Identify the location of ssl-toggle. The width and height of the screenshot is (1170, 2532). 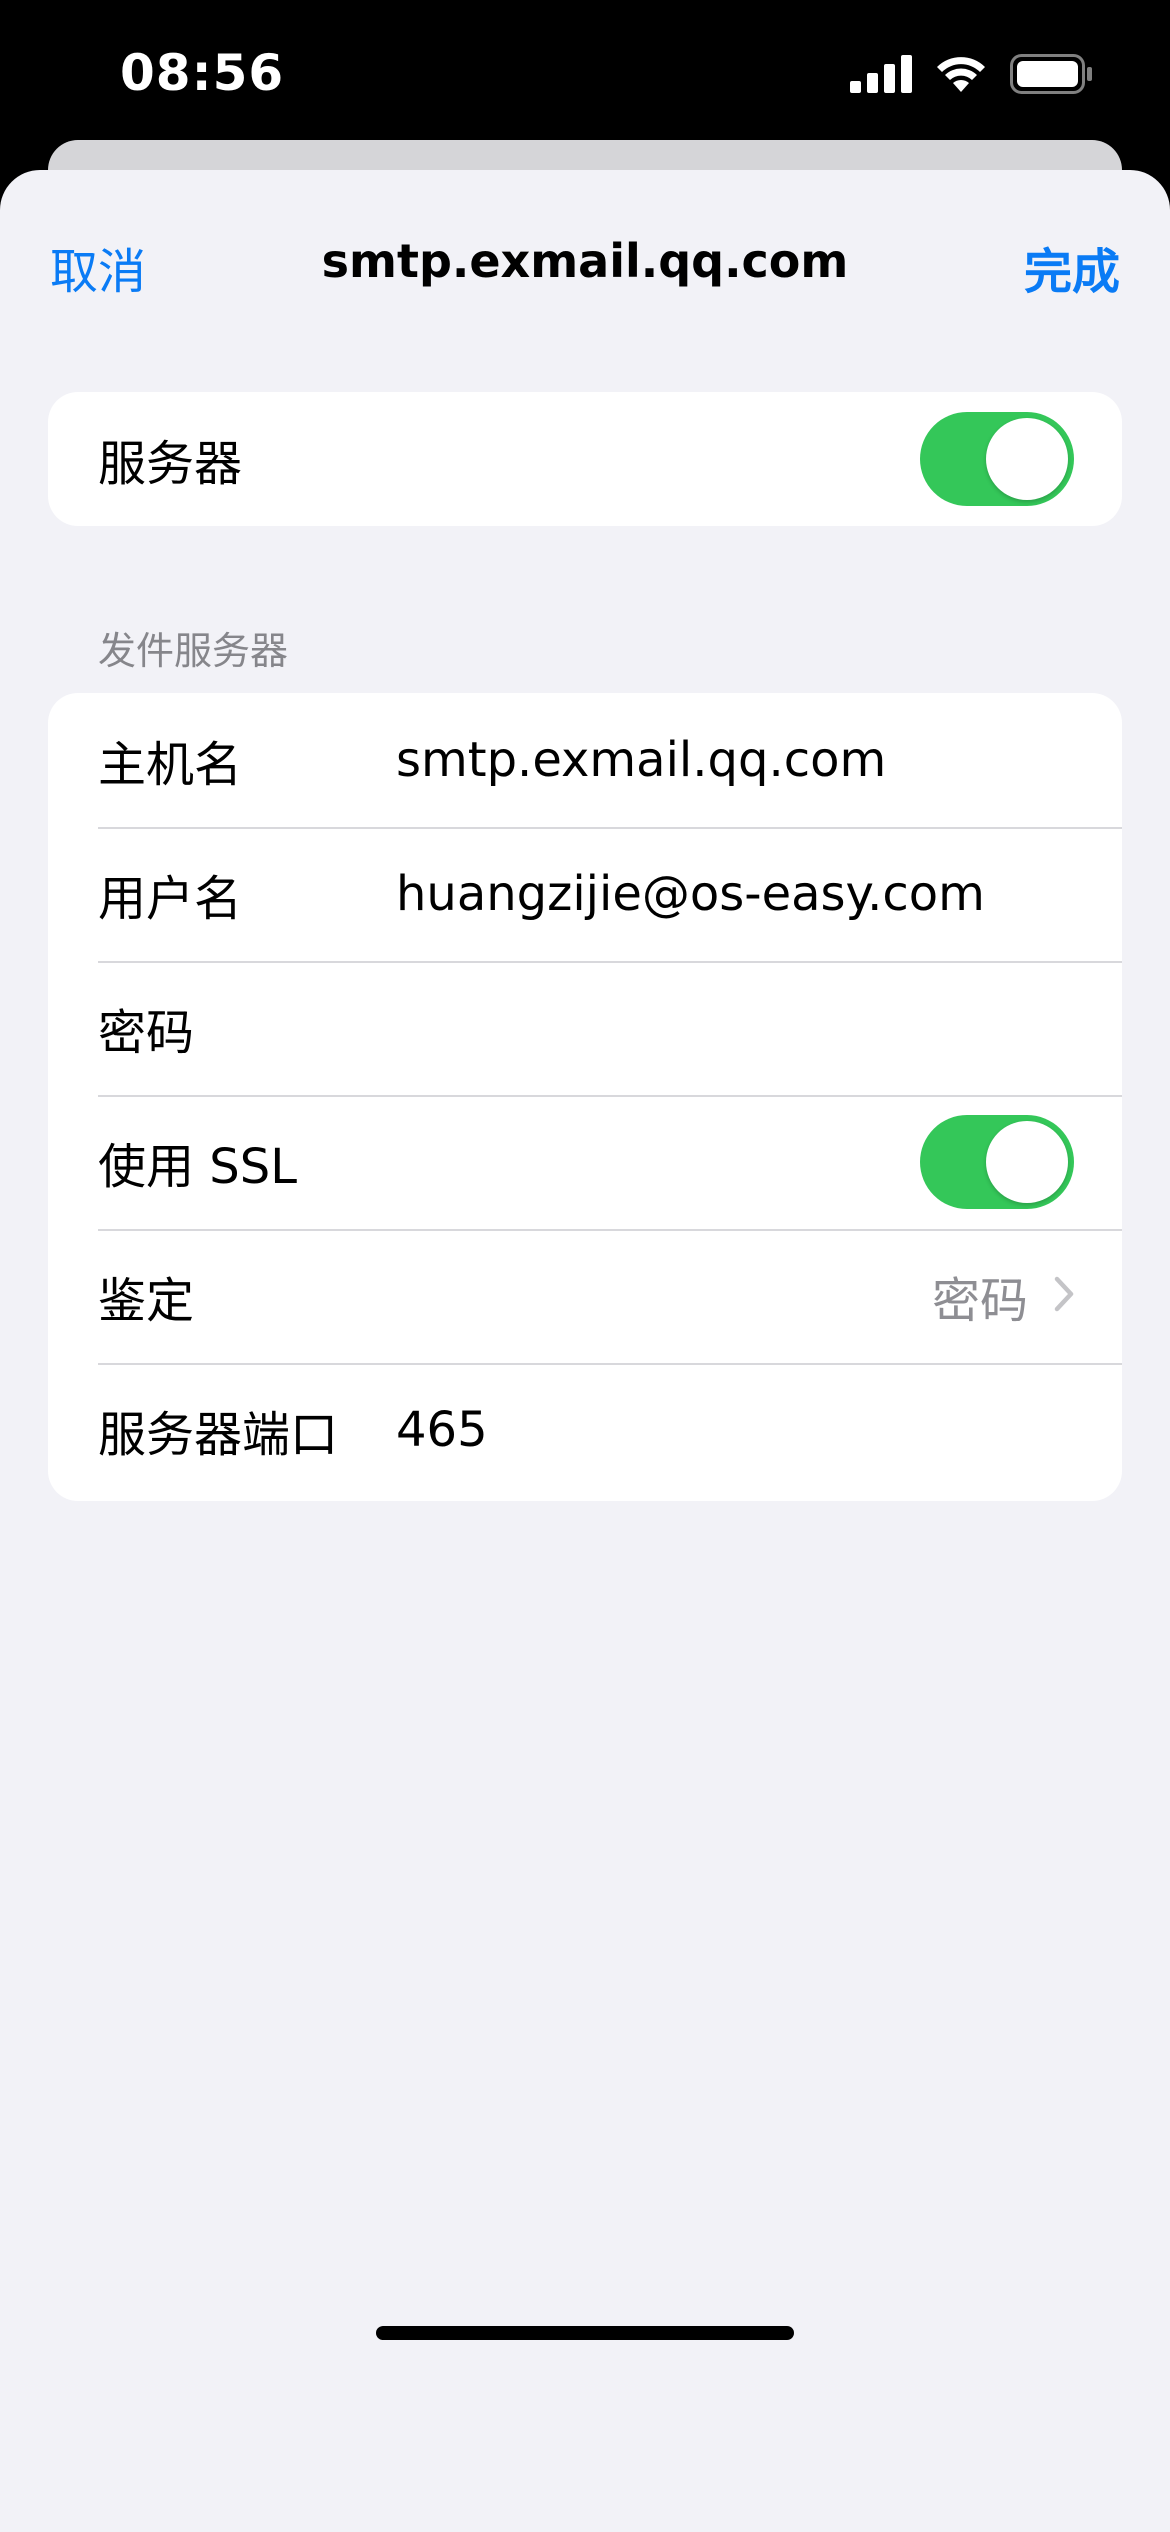
(997, 1162).